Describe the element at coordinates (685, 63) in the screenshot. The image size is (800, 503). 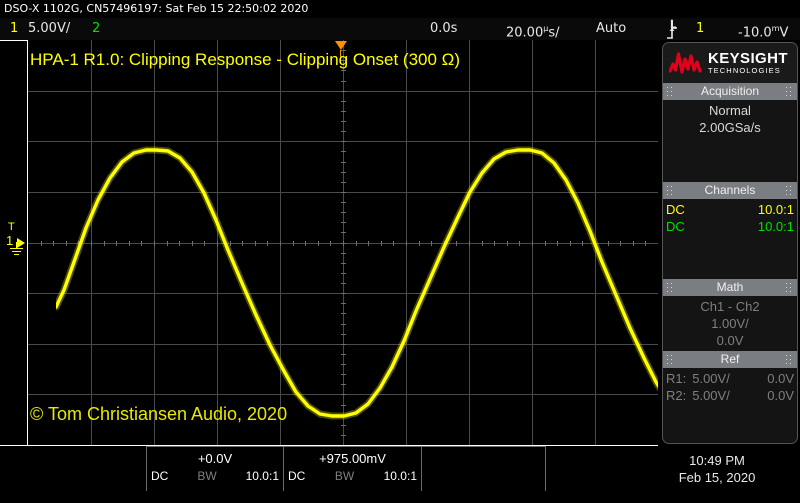
I see `keysight-wave-icon` at that location.